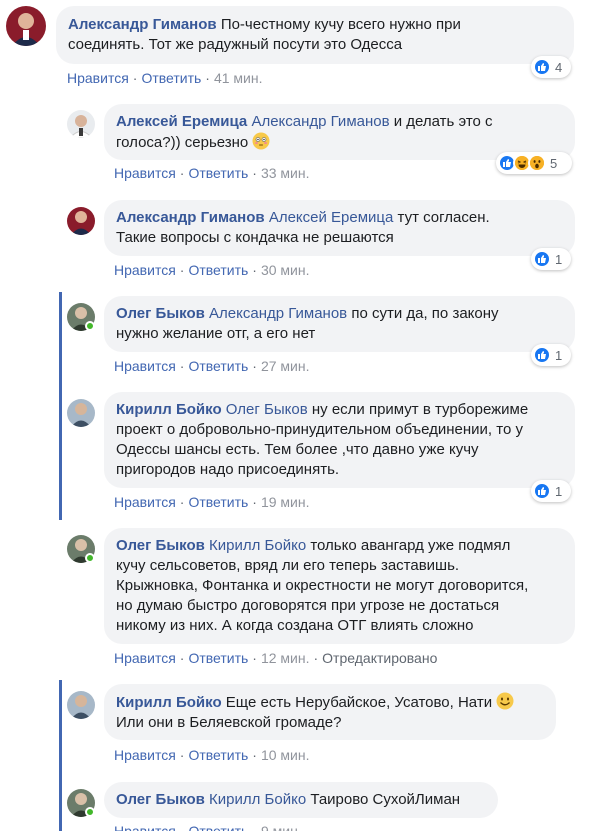 The image size is (611, 831). Describe the element at coordinates (379, 658) in the screenshot. I see `edited-label: Отредактировано` at that location.